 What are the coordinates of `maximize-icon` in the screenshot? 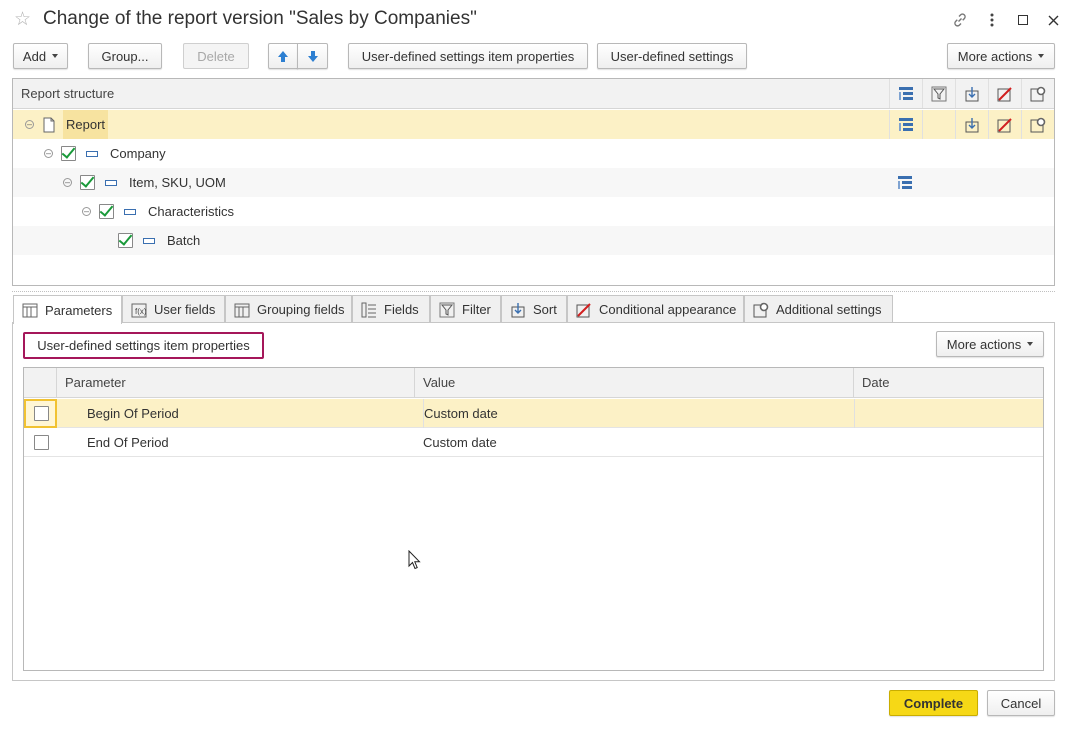 It's located at (1023, 20).